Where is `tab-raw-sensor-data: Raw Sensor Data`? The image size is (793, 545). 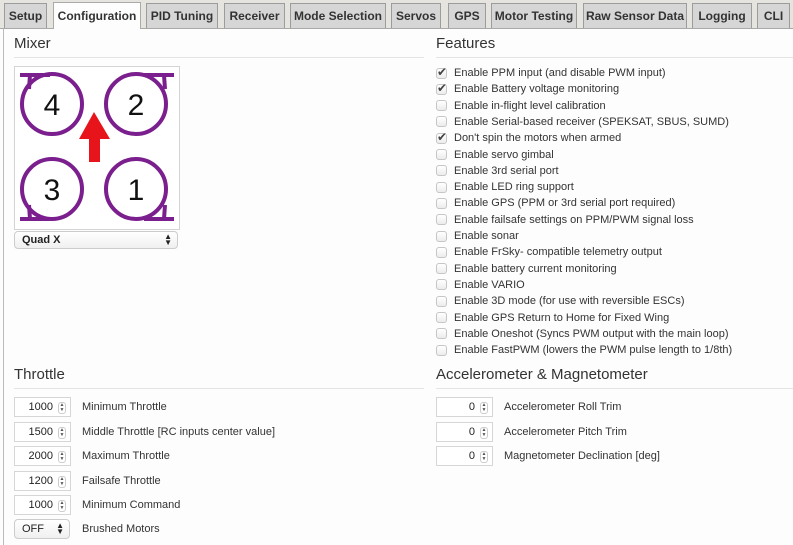 tab-raw-sensor-data: Raw Sensor Data is located at coordinates (635, 15).